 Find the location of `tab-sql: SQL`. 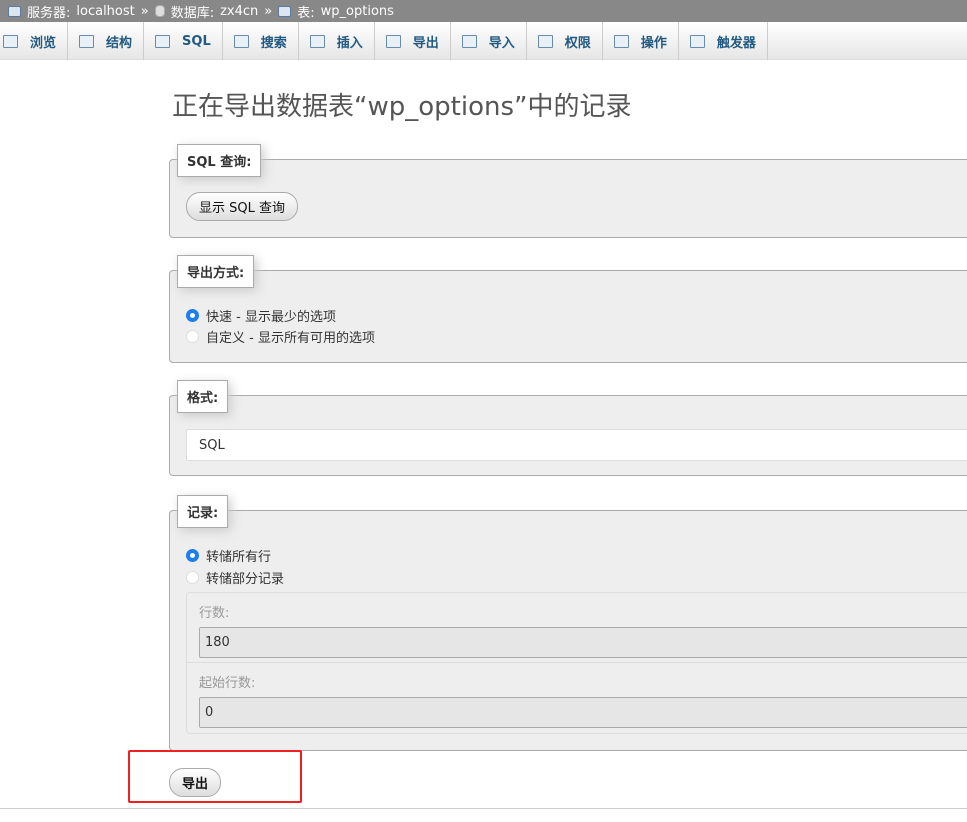

tab-sql: SQL is located at coordinates (183, 41).